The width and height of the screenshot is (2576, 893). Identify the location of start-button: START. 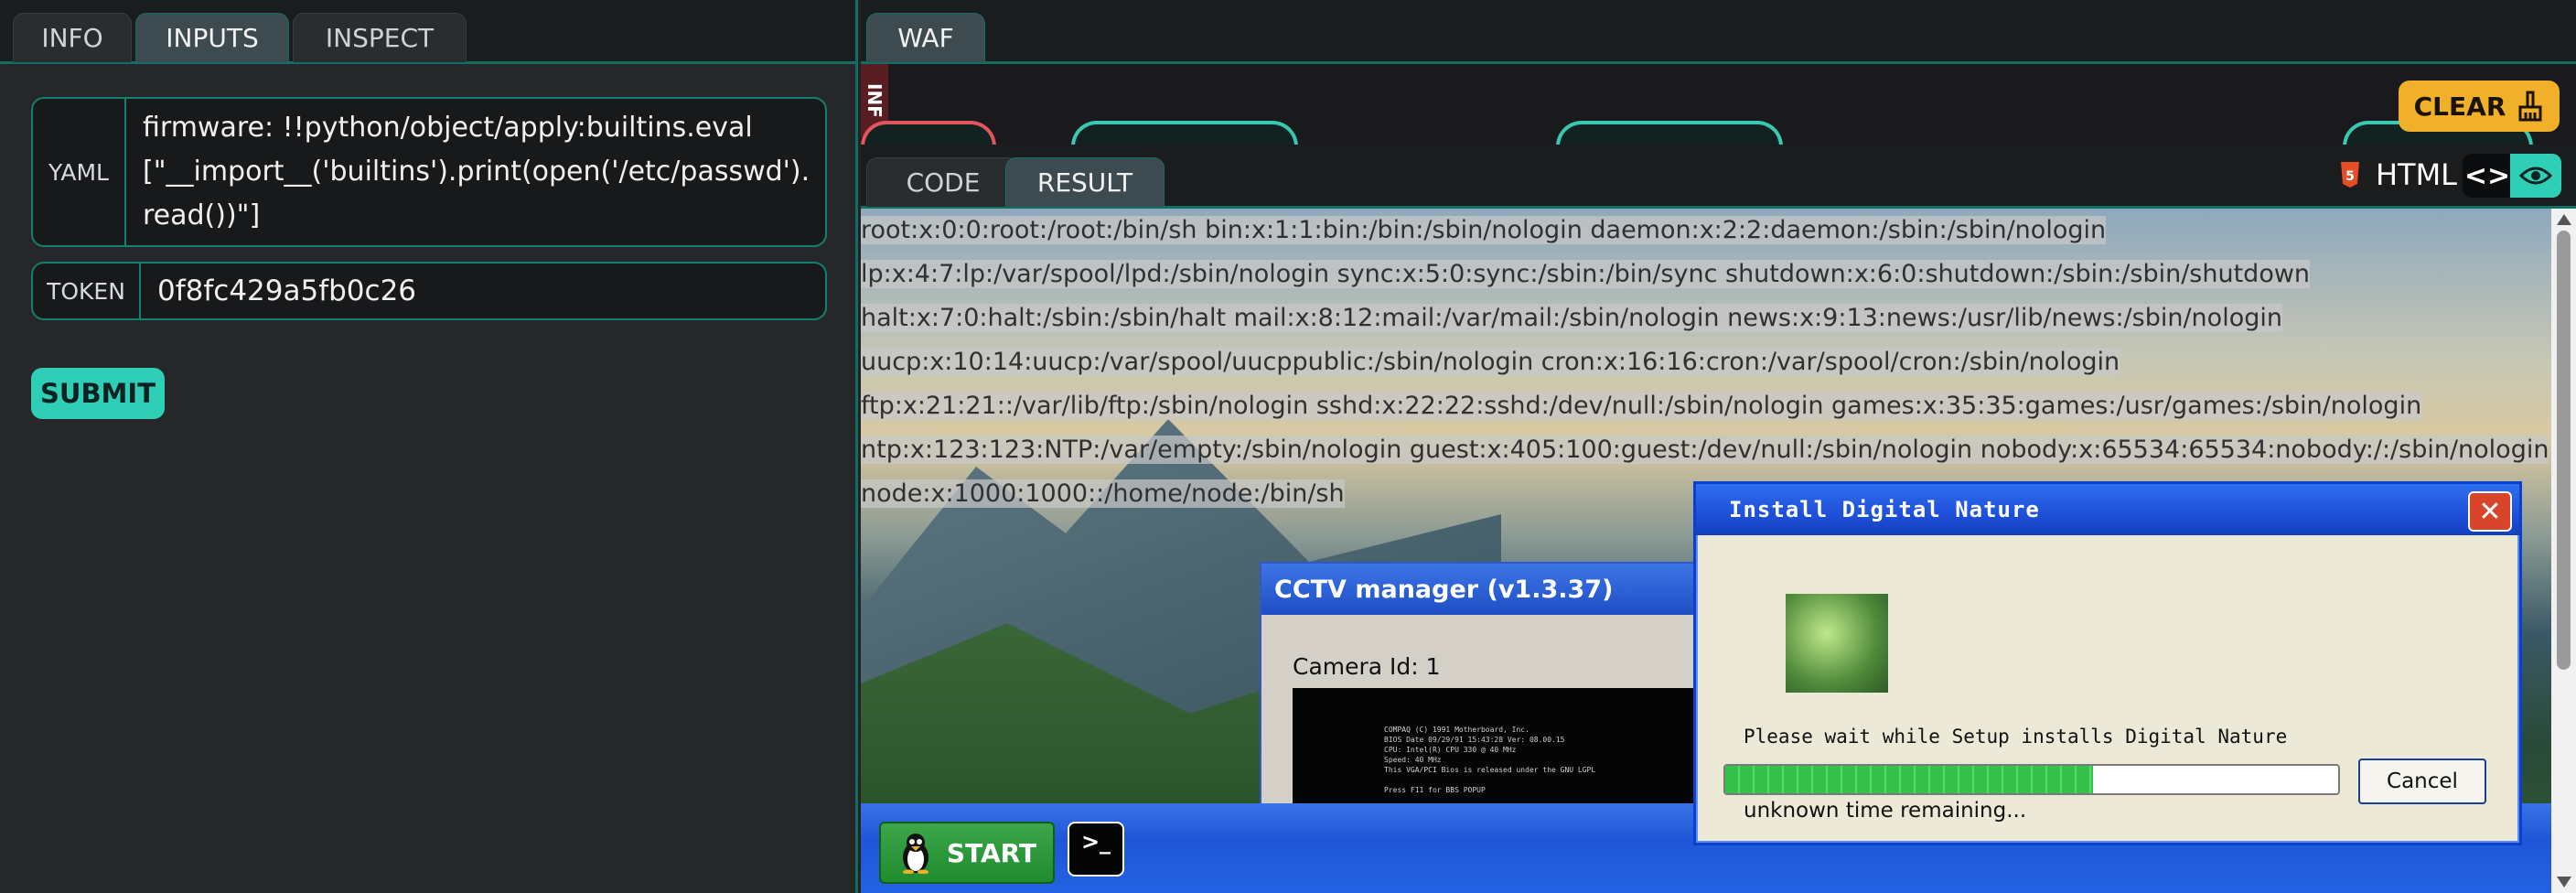
(967, 853).